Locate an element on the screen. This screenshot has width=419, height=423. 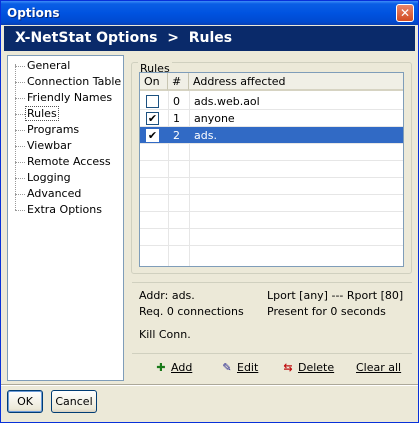
detail-address: Addr: ads. is located at coordinates (167, 295).